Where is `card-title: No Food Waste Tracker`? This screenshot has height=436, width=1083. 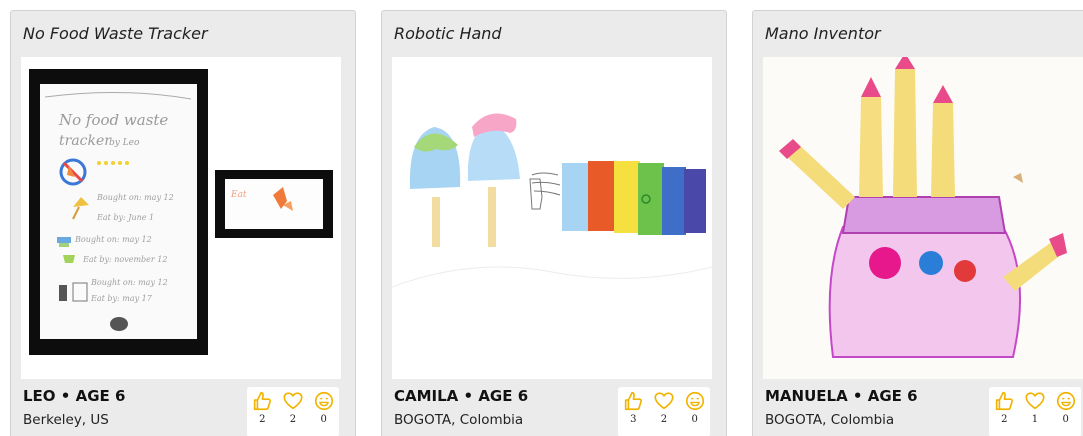
card-title: No Food Waste Tracker is located at coordinates (115, 33).